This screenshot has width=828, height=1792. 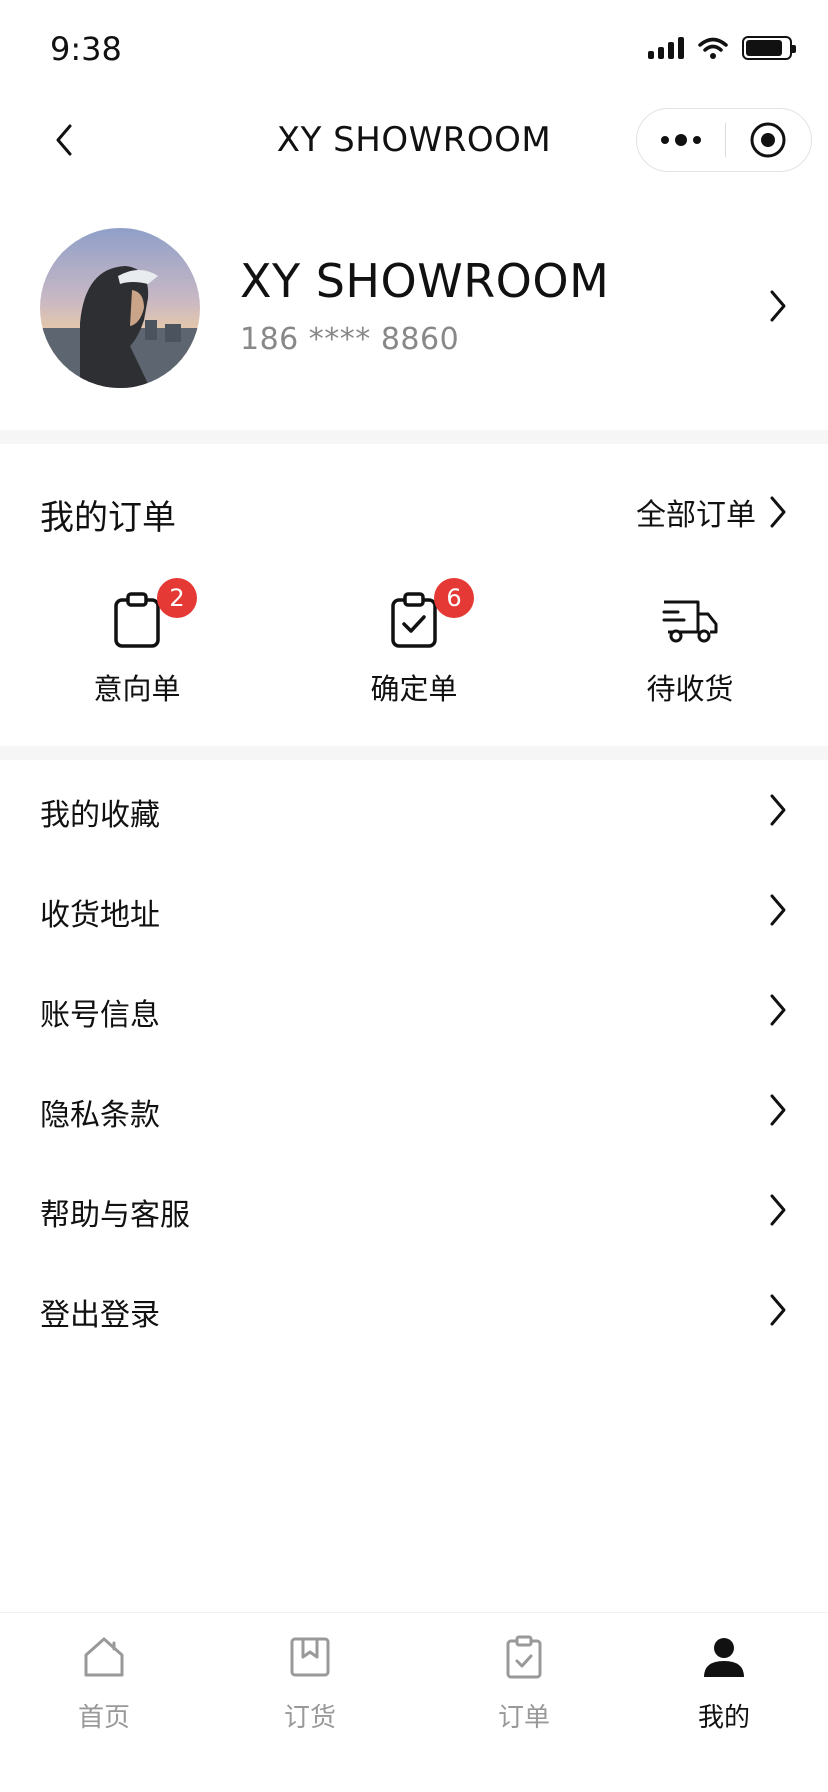 What do you see at coordinates (309, 1718) in the screenshot?
I see `tab-label: 订货` at bounding box center [309, 1718].